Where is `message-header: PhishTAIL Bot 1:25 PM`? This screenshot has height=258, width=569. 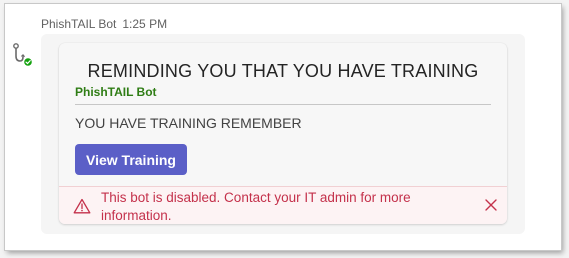
message-header: PhishTAIL Bot 1:25 PM is located at coordinates (104, 24).